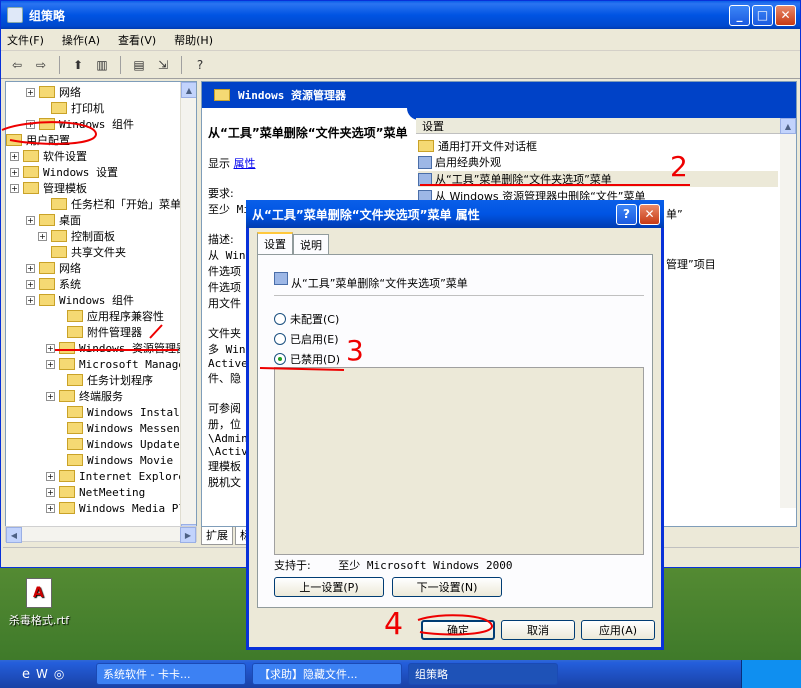 This screenshot has width=801, height=688. Describe the element at coordinates (95, 492) in the screenshot. I see `tree-item: + NetMeeting` at that location.